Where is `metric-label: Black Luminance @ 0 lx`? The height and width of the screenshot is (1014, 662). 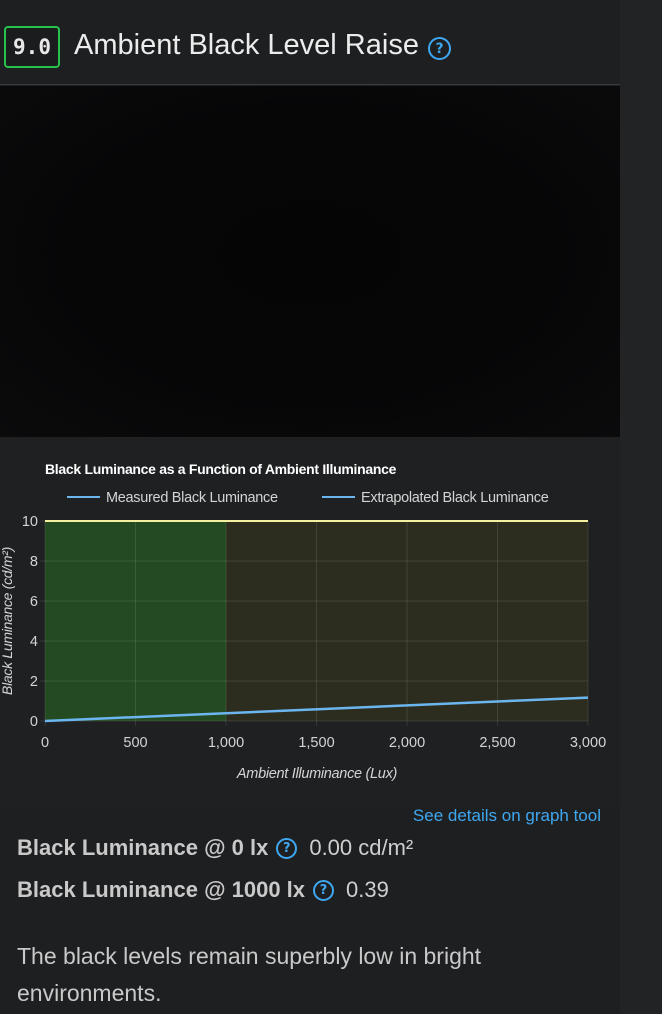 metric-label: Black Luminance @ 0 lx is located at coordinates (143, 847).